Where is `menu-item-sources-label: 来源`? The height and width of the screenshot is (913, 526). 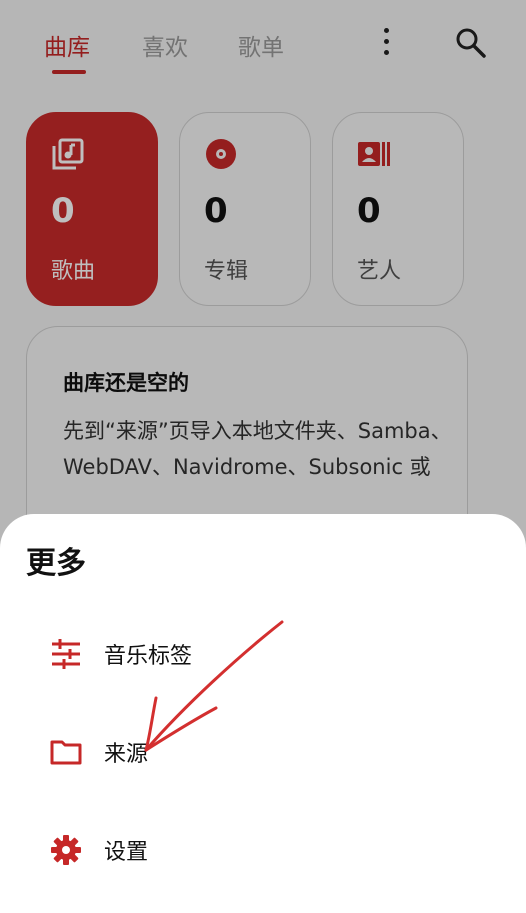
menu-item-sources-label: 来源 is located at coordinates (126, 754).